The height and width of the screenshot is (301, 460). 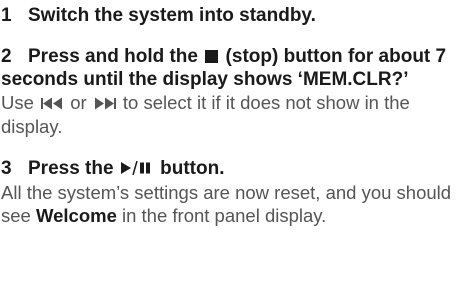 What do you see at coordinates (212, 56) in the screenshot?
I see `stop-square-icon` at bounding box center [212, 56].